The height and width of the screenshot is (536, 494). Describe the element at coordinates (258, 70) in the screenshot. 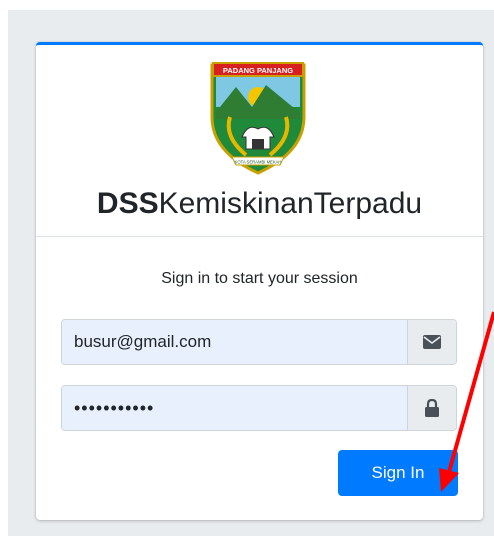

I see `logo-banner-text: PADANG PANJANG` at that location.